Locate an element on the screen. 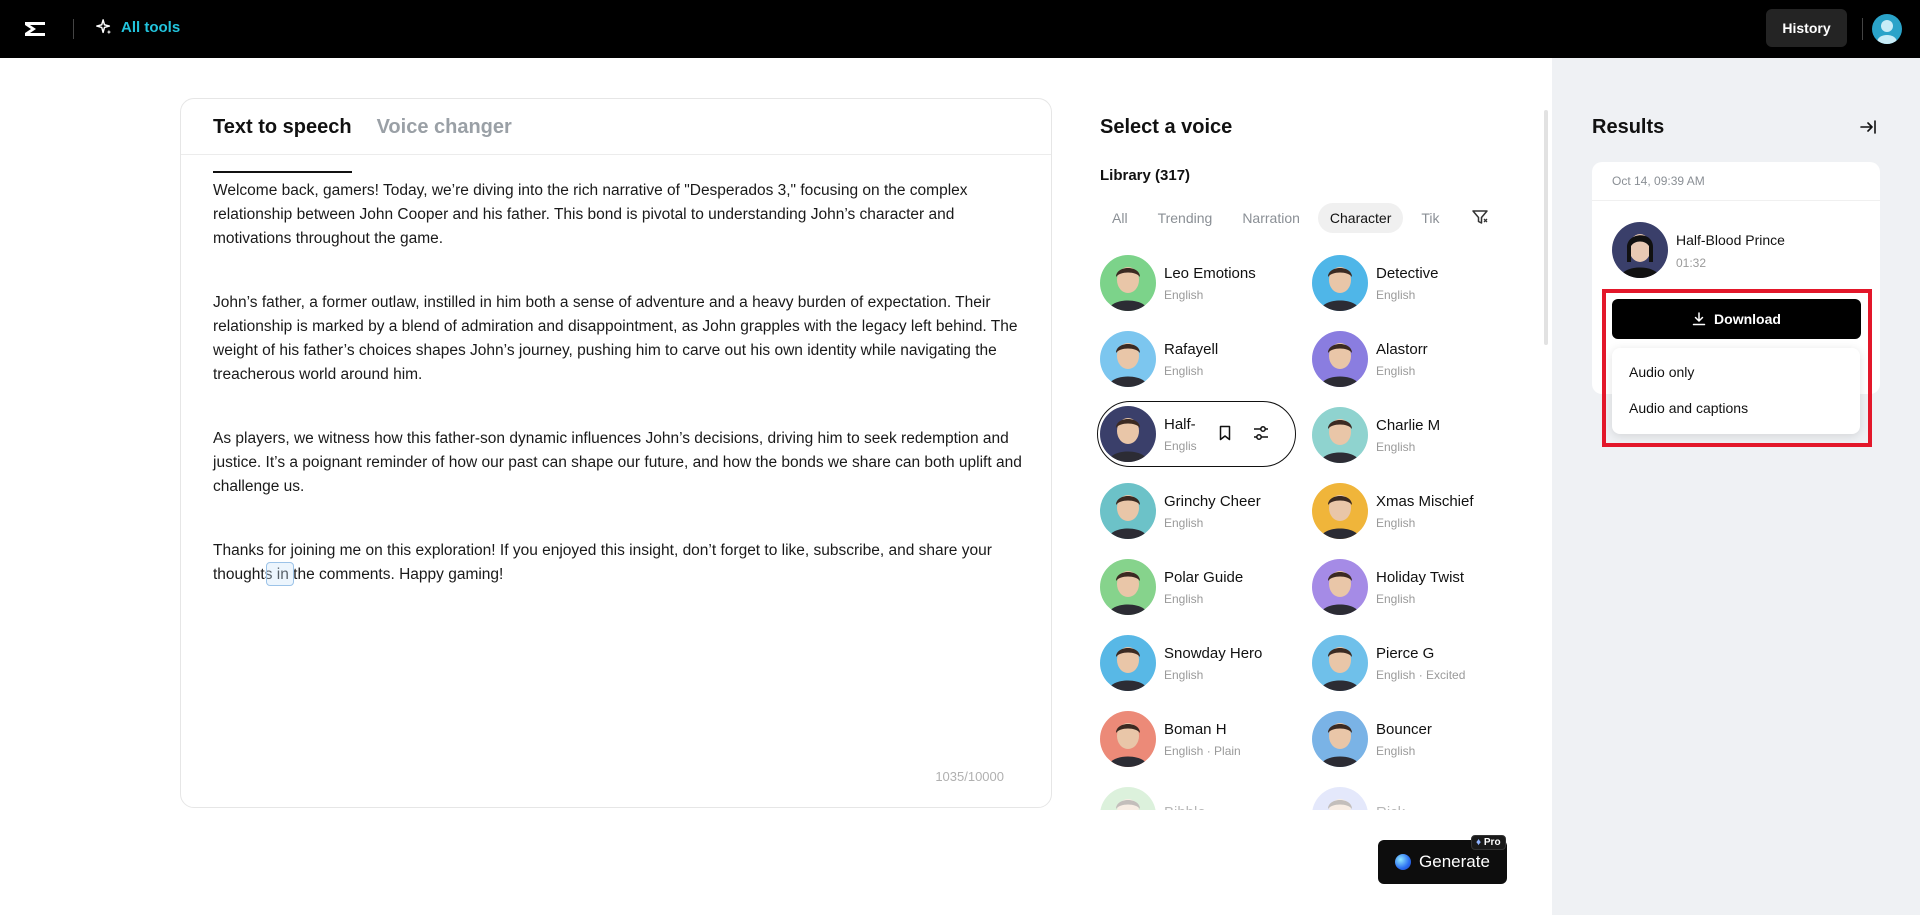 This screenshot has height=915, width=1920. voice-actions is located at coordinates (1243, 433).